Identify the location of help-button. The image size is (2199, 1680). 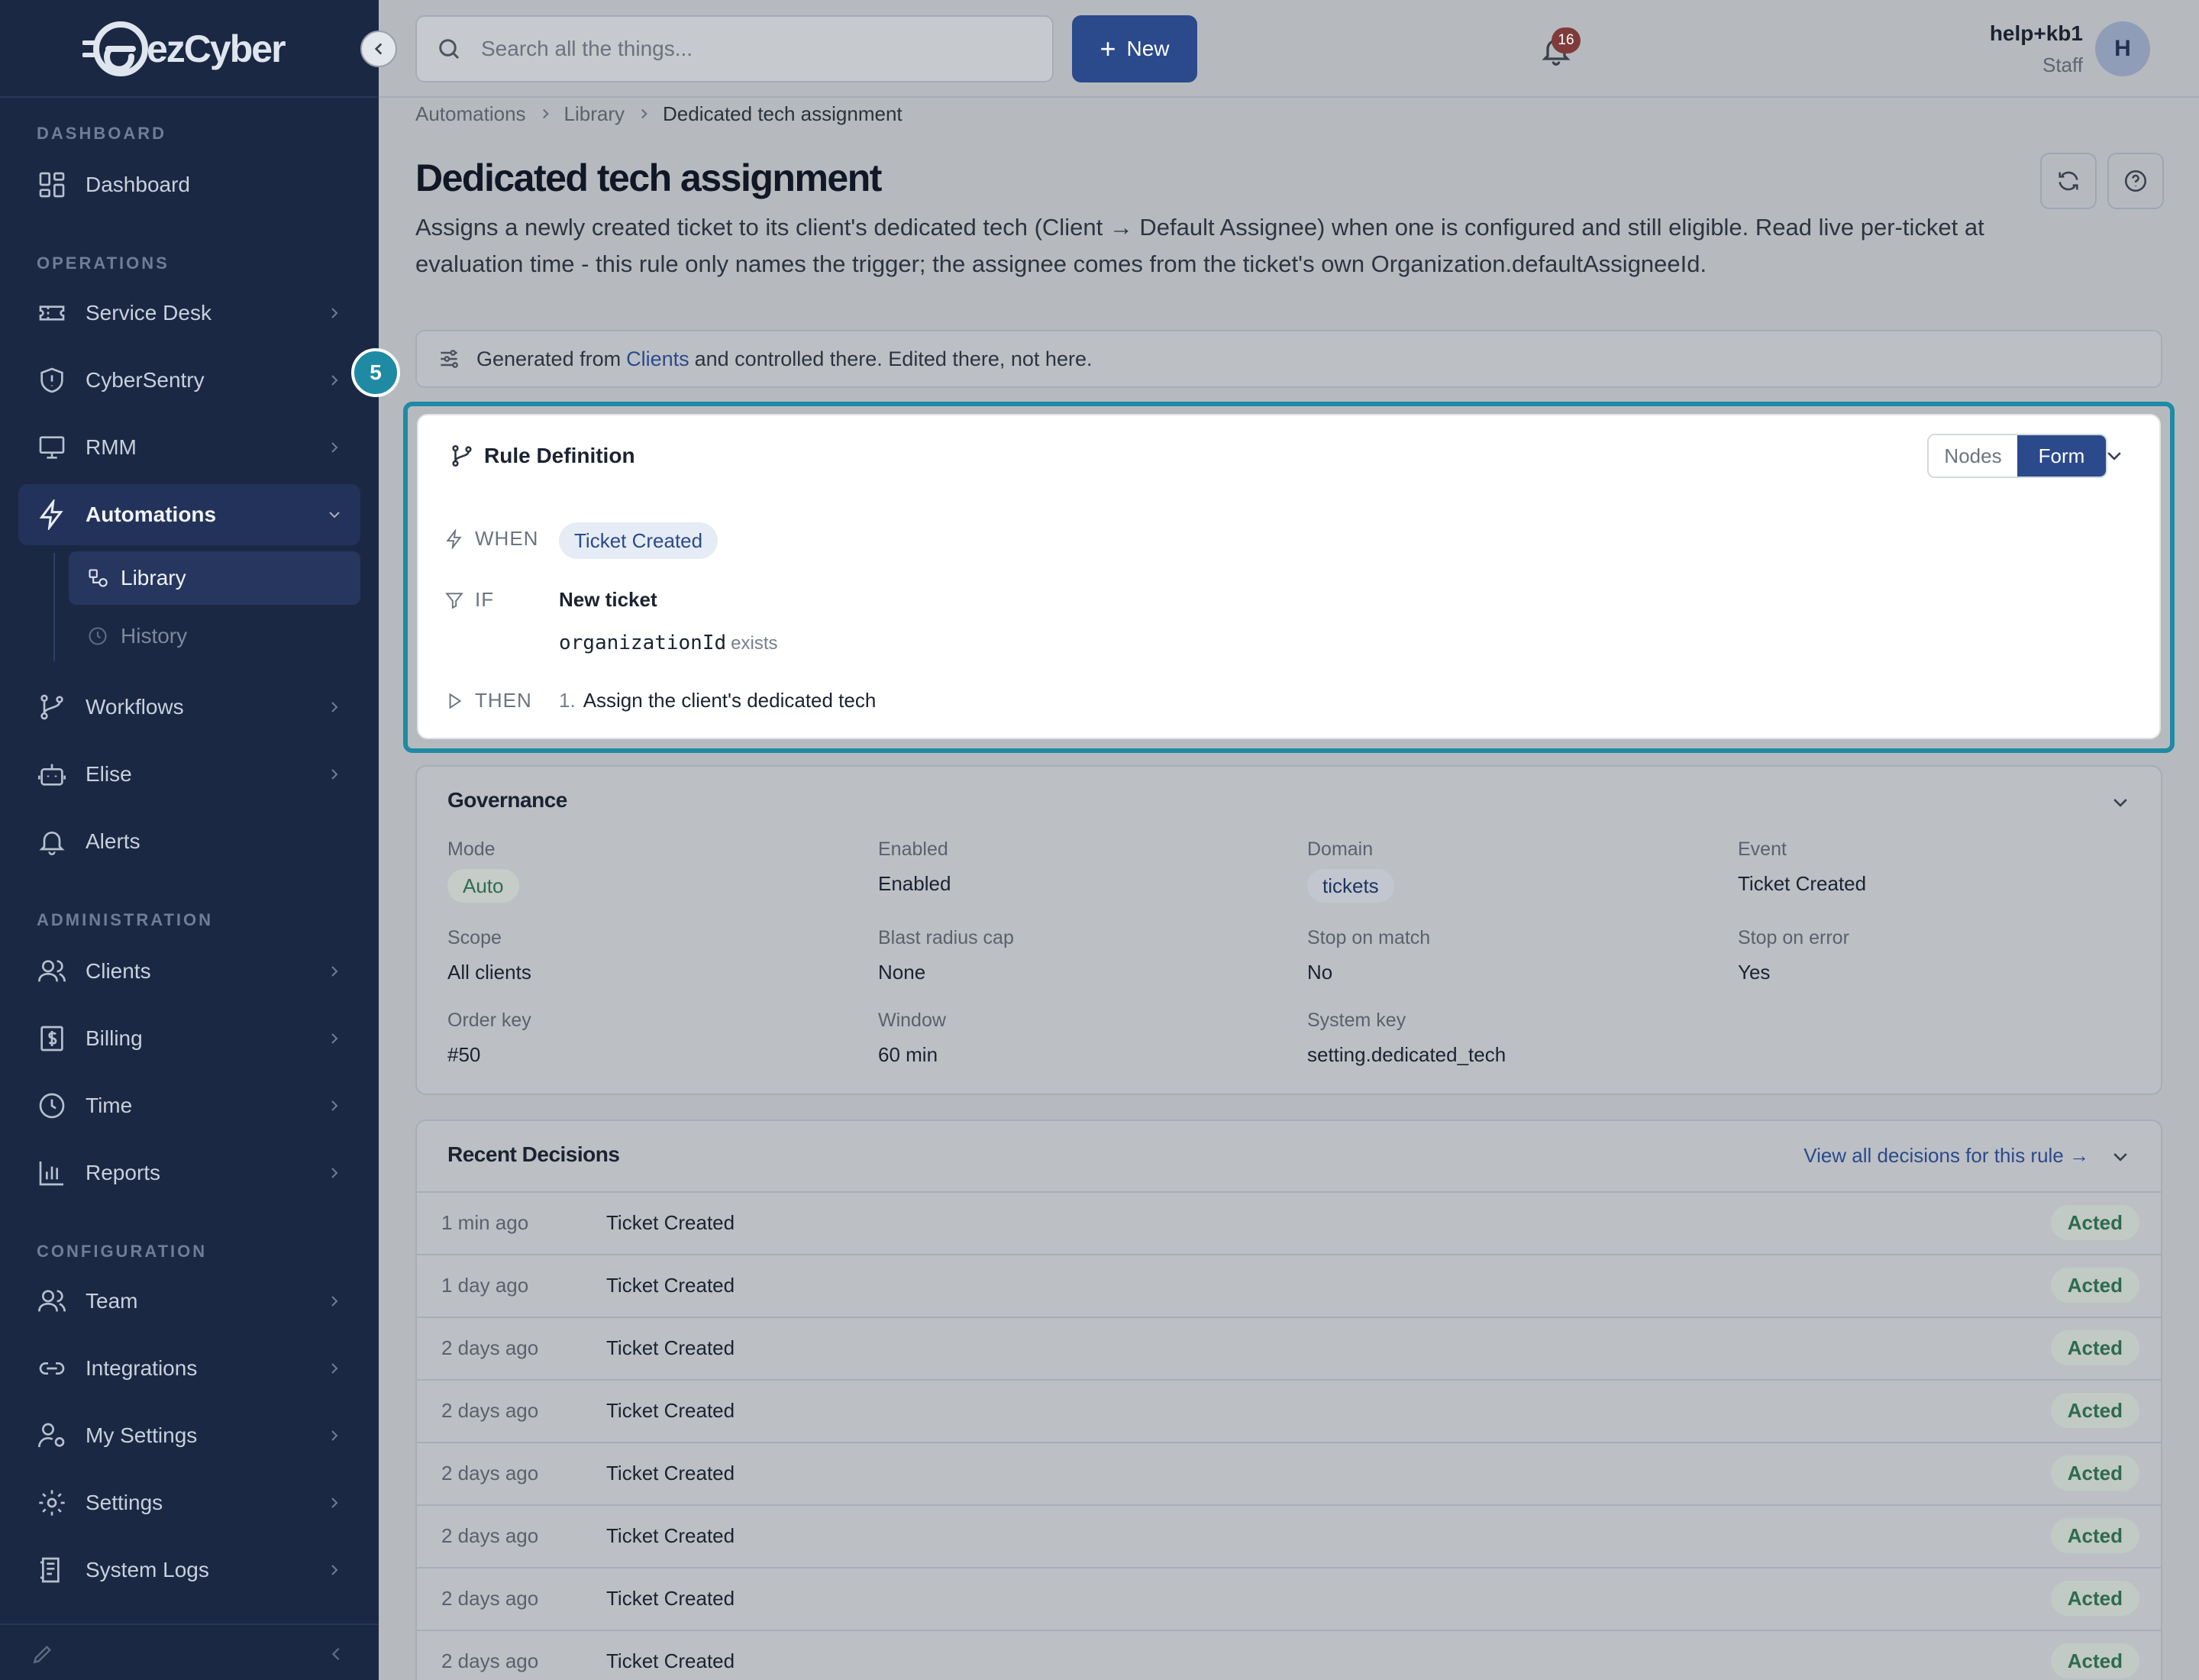
(2135, 181).